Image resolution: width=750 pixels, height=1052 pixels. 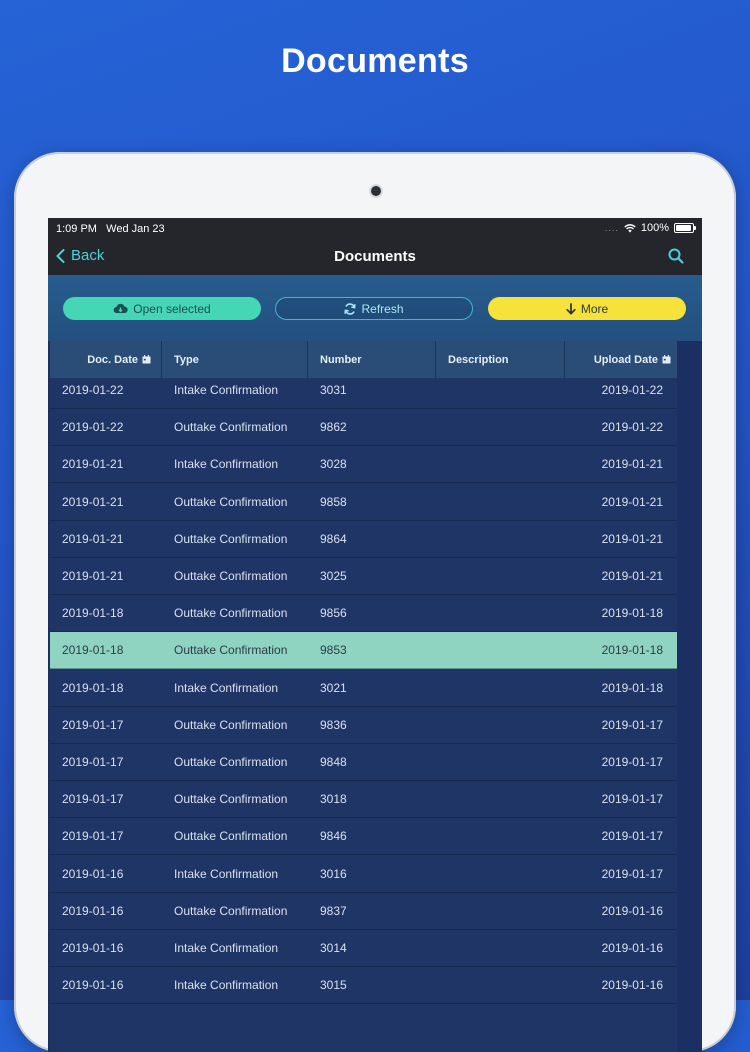 I want to click on cell-number: 3025, so click(x=333, y=576).